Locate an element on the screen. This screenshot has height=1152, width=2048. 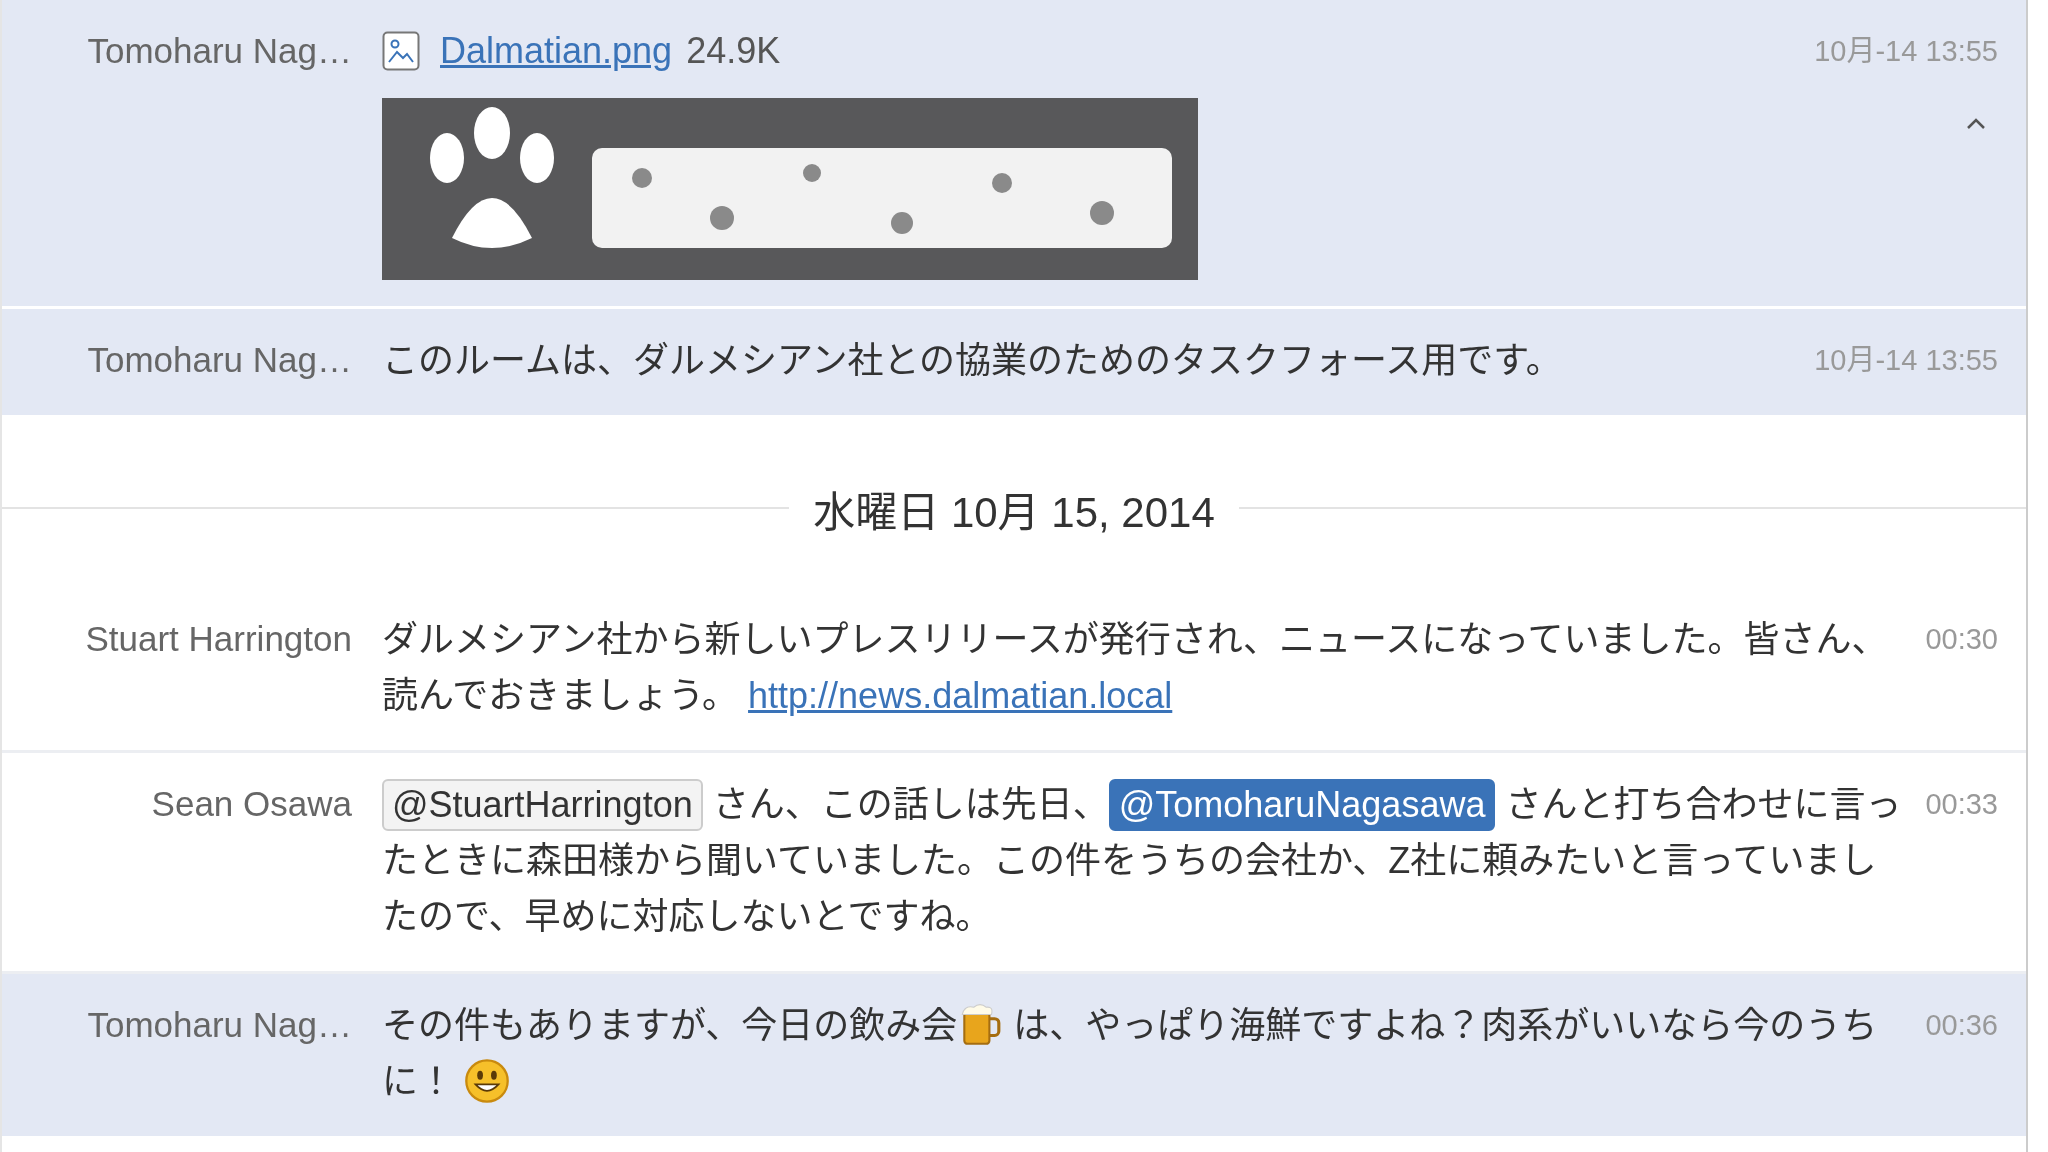
sender-name: Stuart Harrington is located at coordinates (218, 639).